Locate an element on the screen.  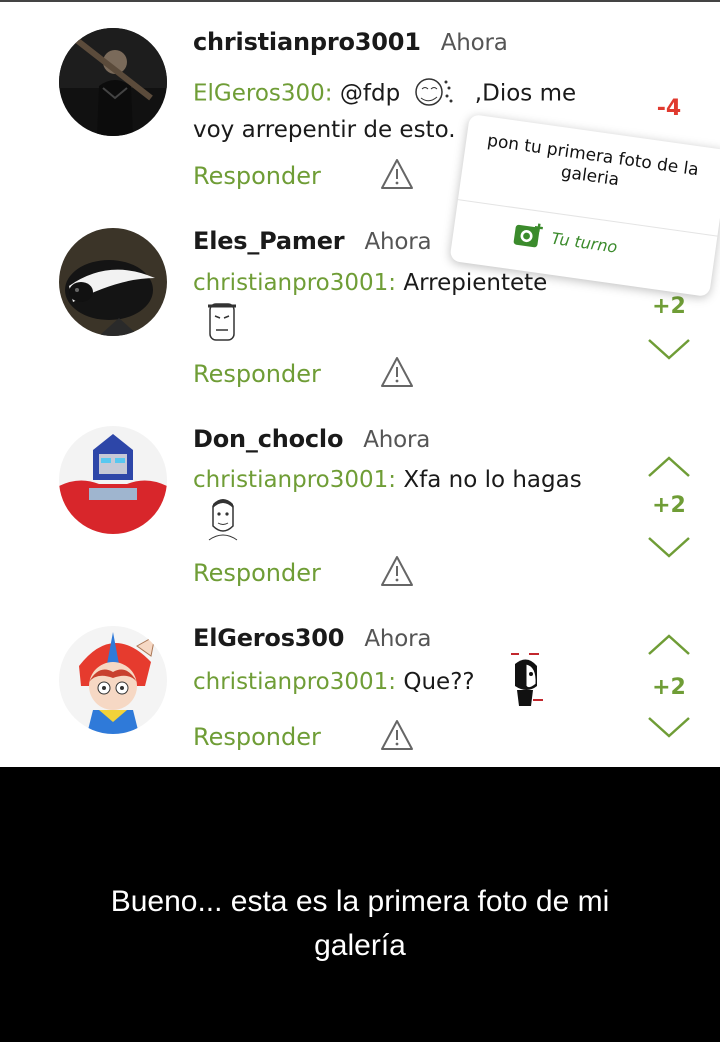
comment-username: Eles_Pamer Ahora is located at coordinates (312, 241).